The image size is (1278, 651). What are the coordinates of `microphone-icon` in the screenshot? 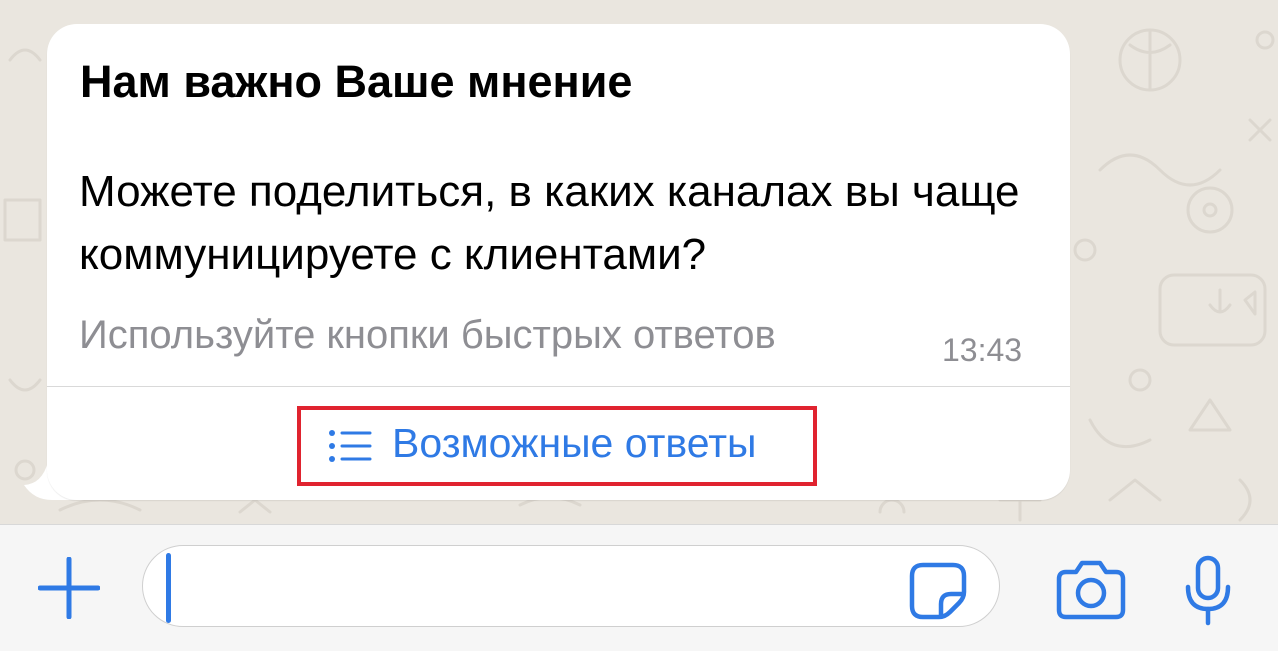 It's located at (1208, 591).